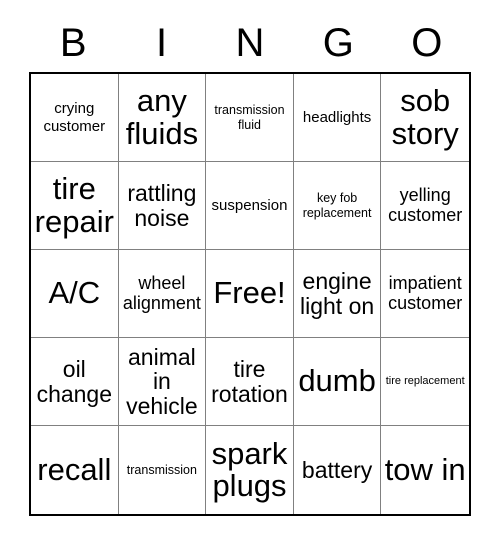 The width and height of the screenshot is (500, 544). I want to click on bingo-cell-label: spark plugs, so click(249, 469).